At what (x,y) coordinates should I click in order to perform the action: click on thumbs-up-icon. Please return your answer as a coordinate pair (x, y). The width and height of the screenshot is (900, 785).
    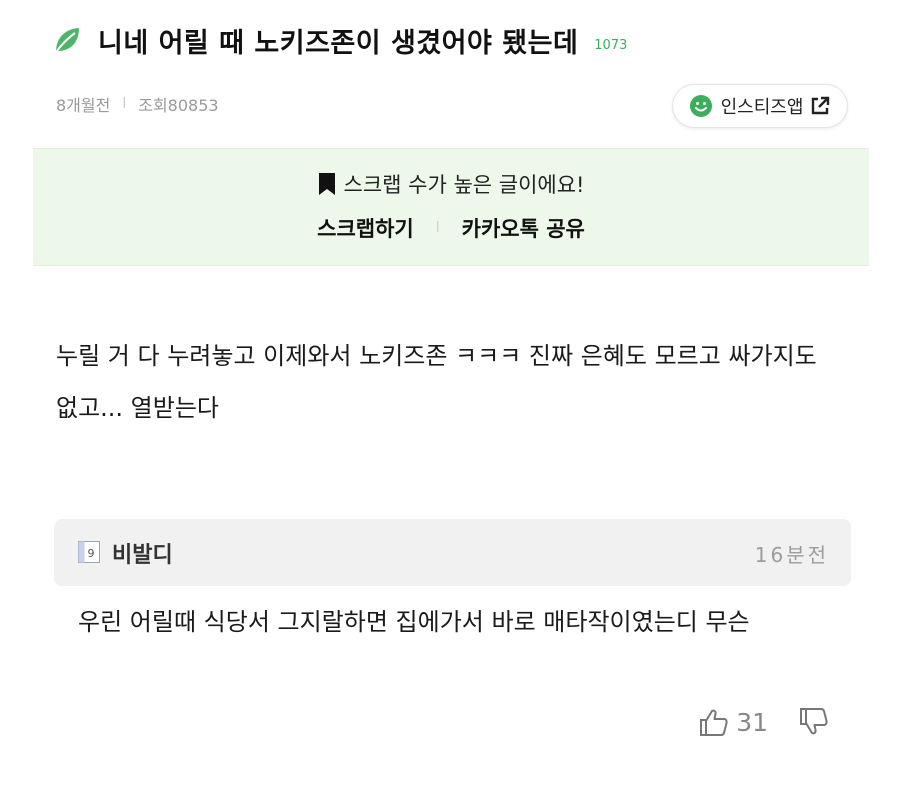
    Looking at the image, I should click on (714, 722).